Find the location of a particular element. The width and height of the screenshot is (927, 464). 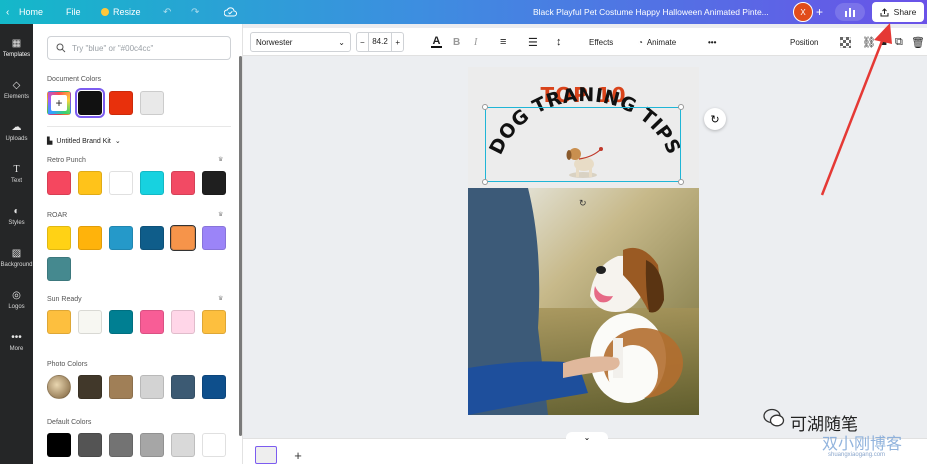

photo-color-thumb is located at coordinates (59, 387).